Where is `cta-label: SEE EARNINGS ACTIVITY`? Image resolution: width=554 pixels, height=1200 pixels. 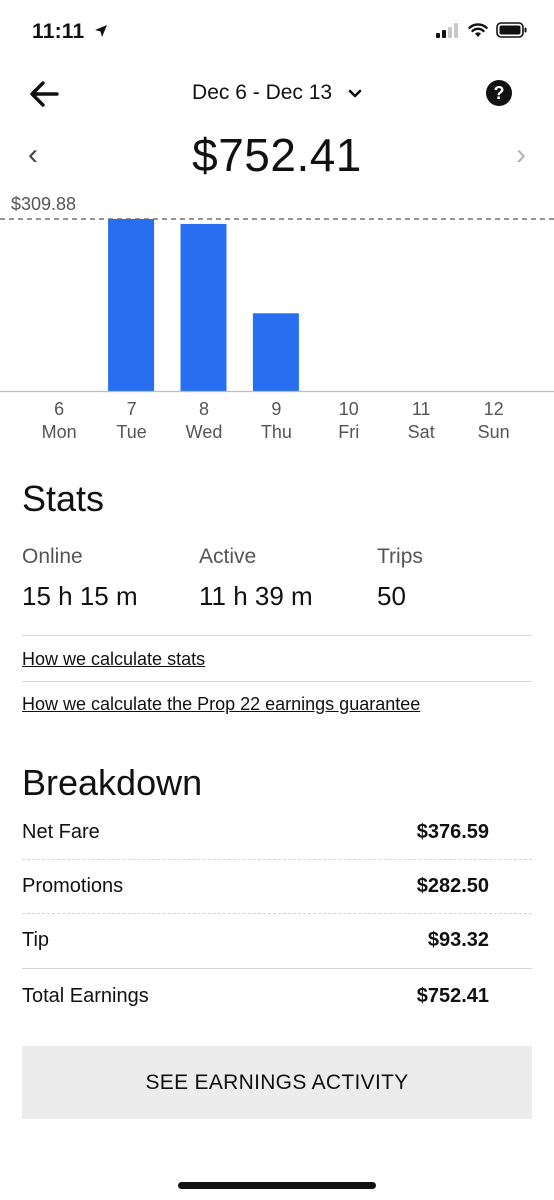
cta-label: SEE EARNINGS ACTIVITY is located at coordinates (277, 1082).